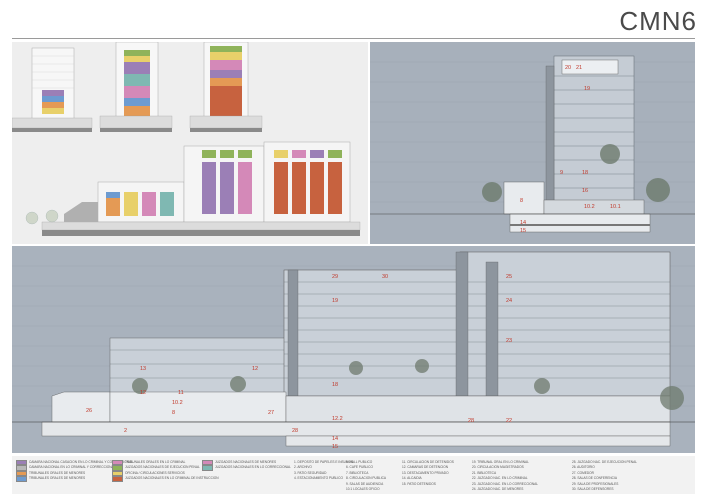 Image resolution: width=707 pixels, height=500 pixels. I want to click on legend-room-item: 24. JUZGADO NAC. DE MENORES, so click(498, 489).